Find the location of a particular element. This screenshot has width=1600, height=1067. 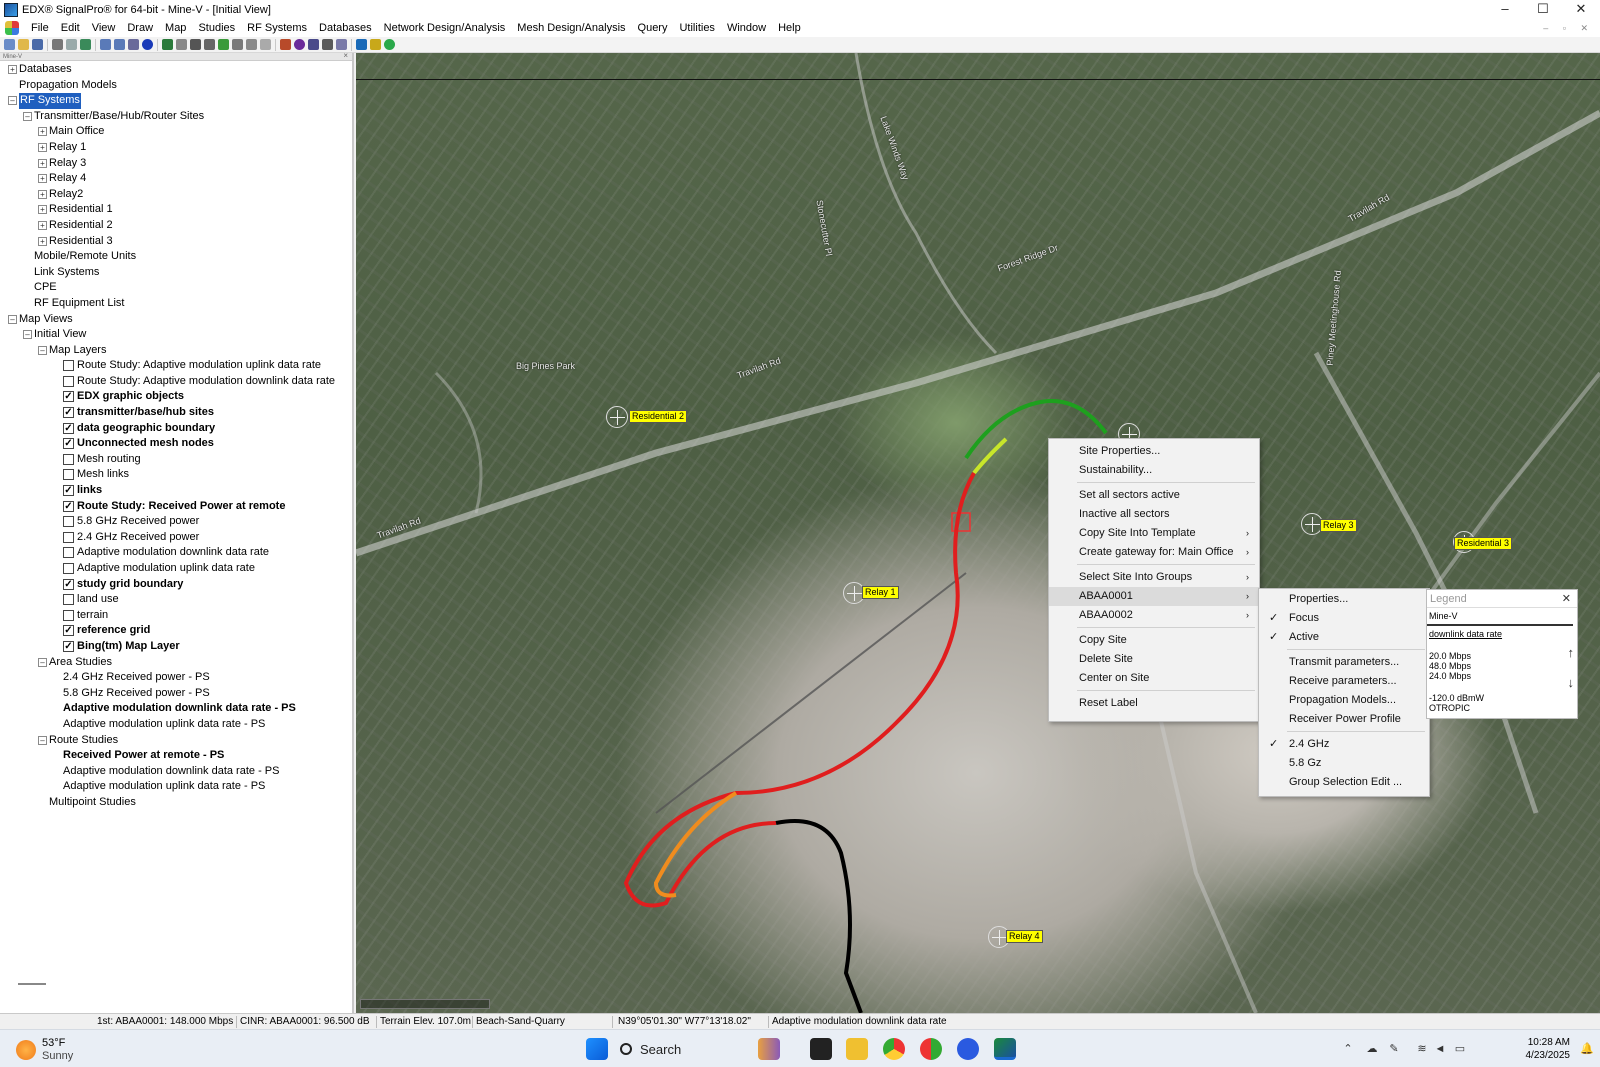

context-menu-item: Center on Site is located at coordinates (1154, 678).